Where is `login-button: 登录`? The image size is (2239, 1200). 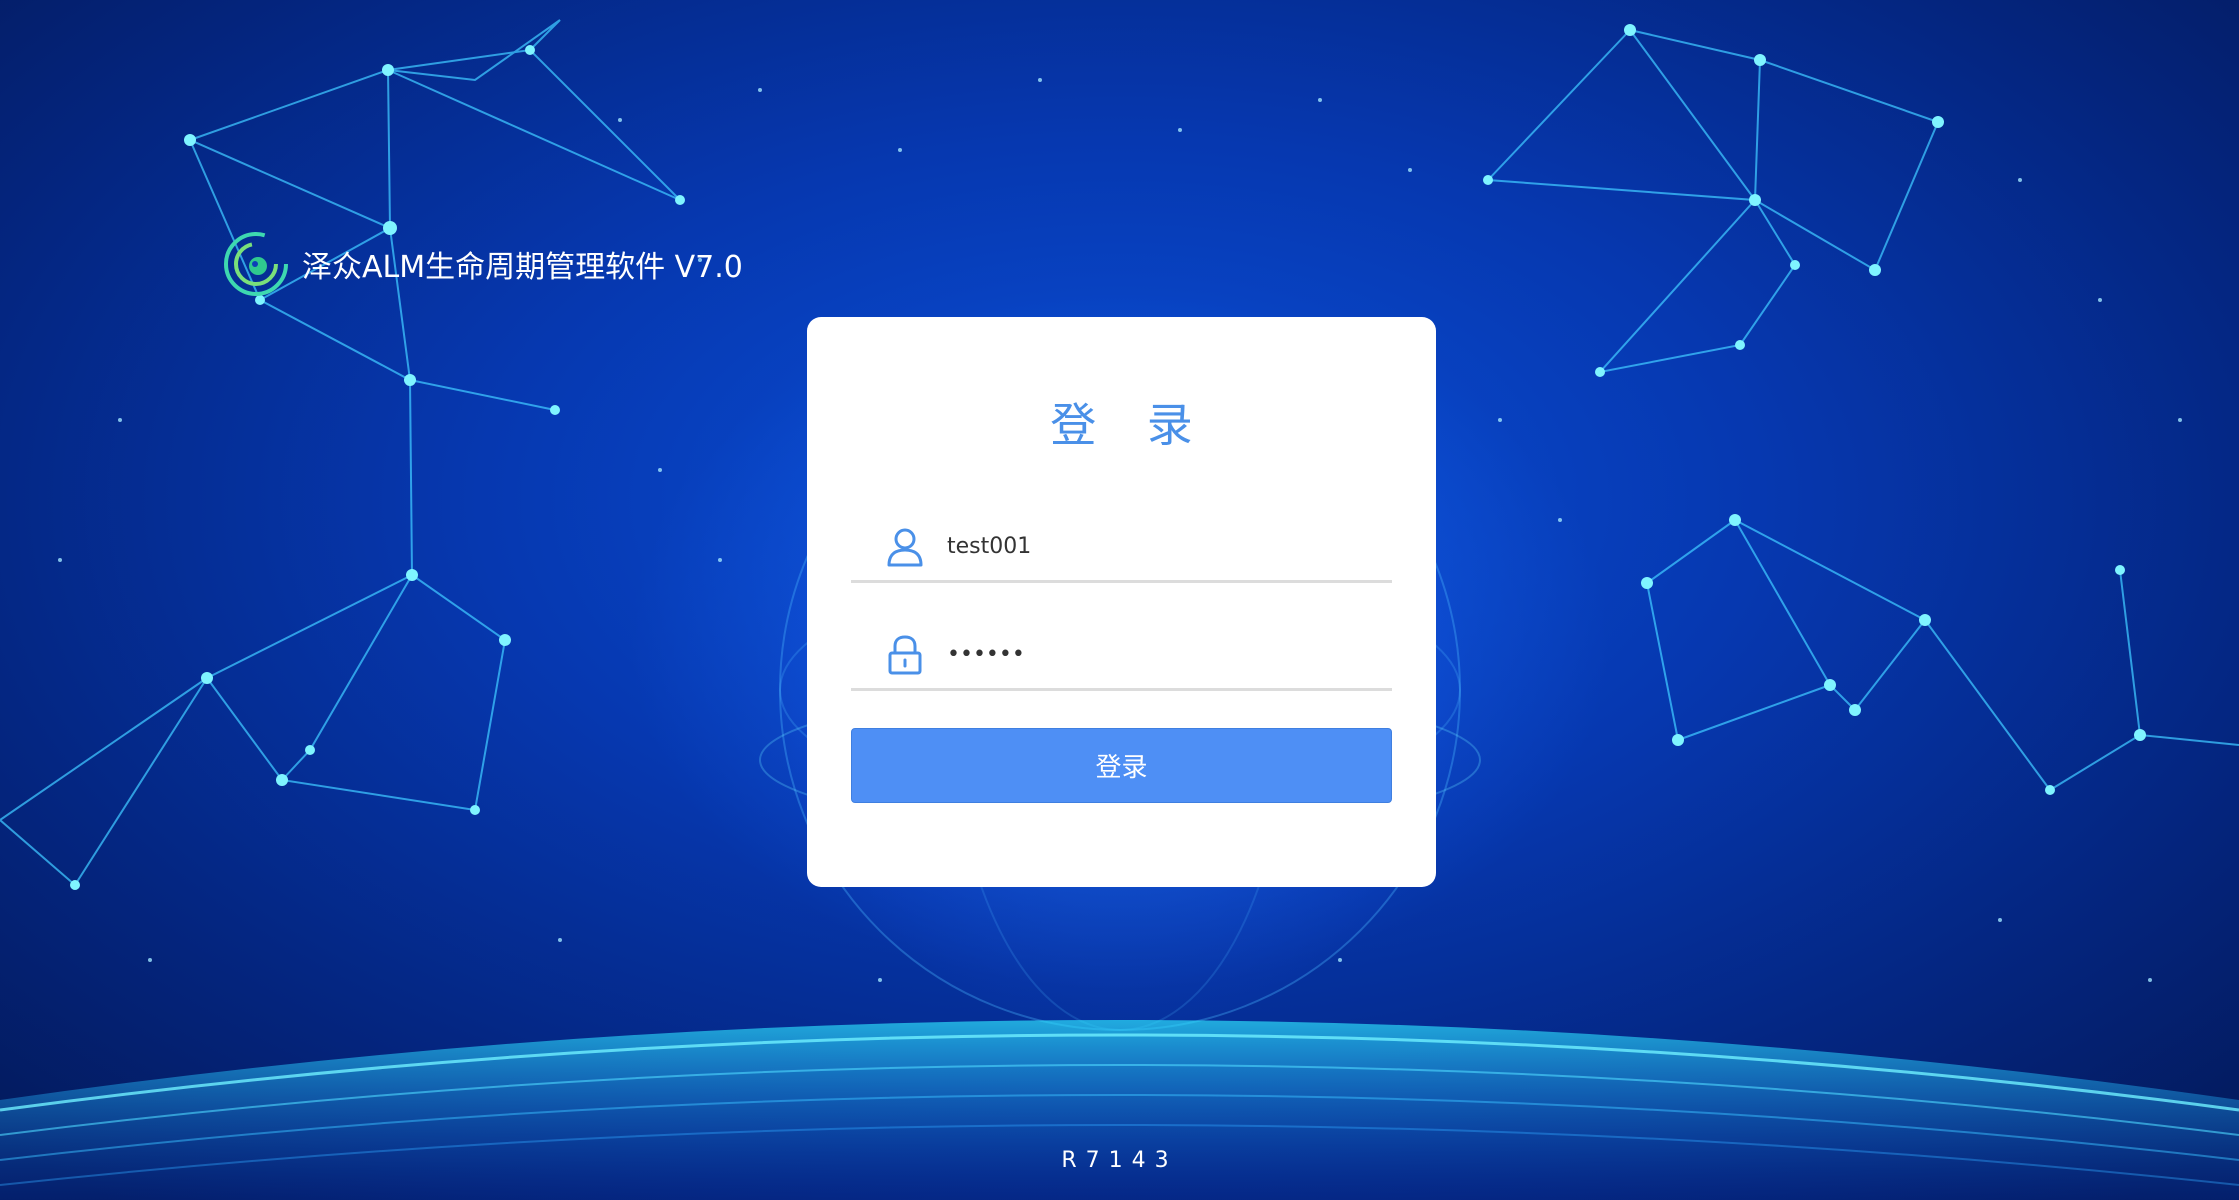
login-button: 登录 is located at coordinates (1121, 765).